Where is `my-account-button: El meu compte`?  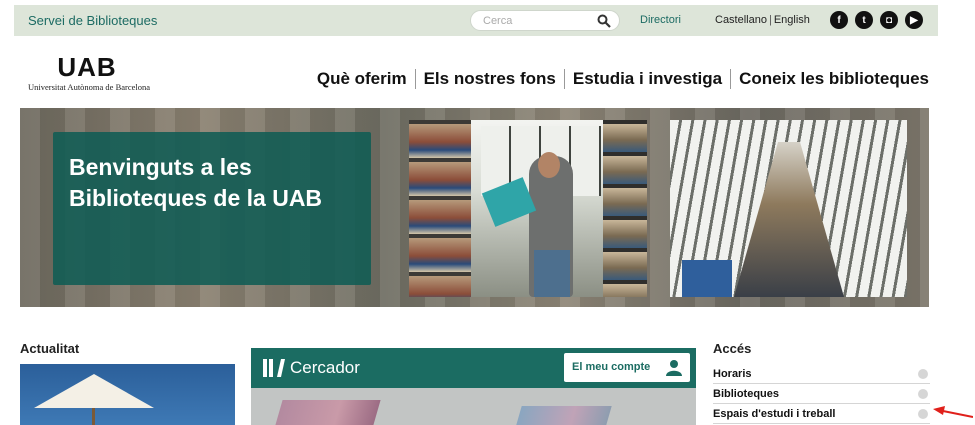 my-account-button: El meu compte is located at coordinates (627, 367).